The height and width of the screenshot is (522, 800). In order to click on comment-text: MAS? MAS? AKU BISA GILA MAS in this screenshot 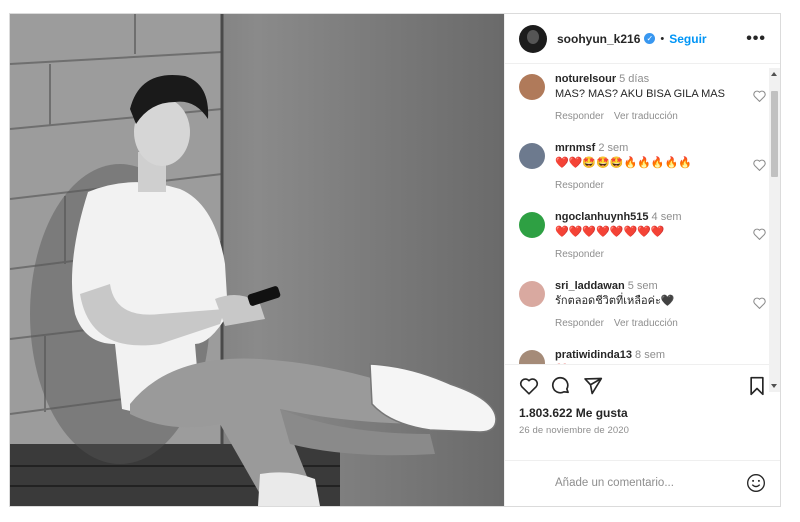, I will do `click(640, 94)`.